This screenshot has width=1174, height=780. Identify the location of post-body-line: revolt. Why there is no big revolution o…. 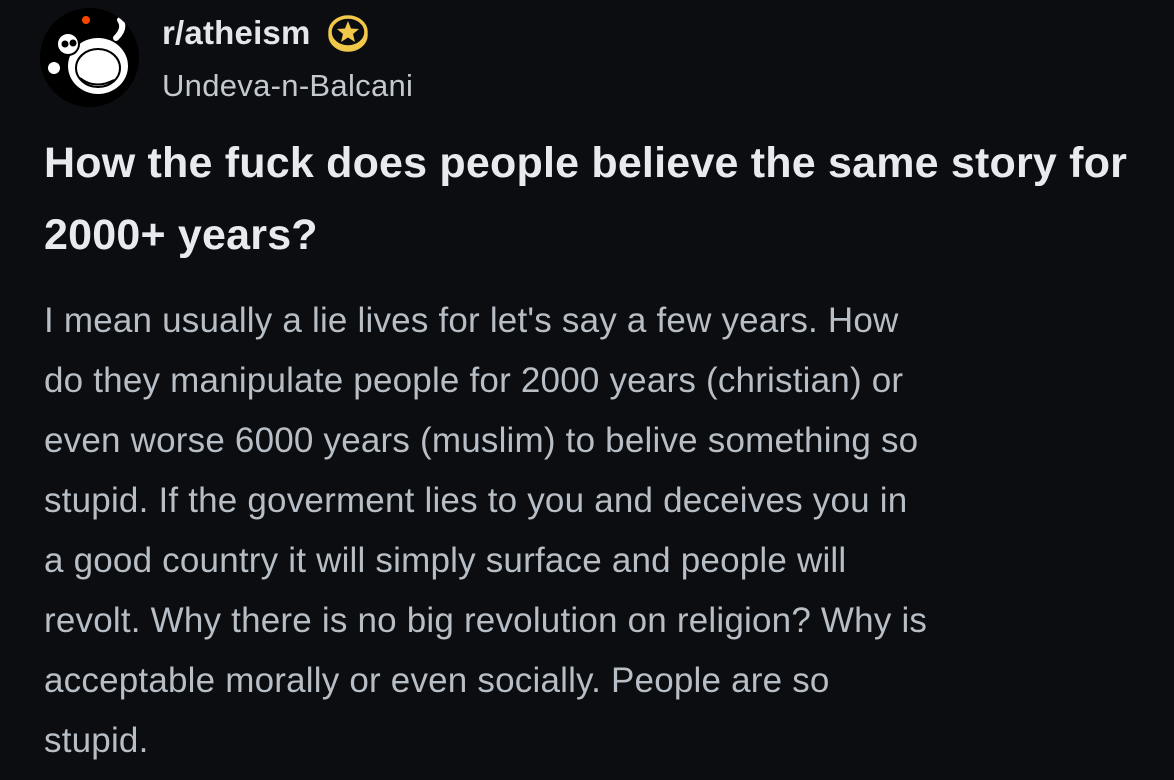
(486, 620).